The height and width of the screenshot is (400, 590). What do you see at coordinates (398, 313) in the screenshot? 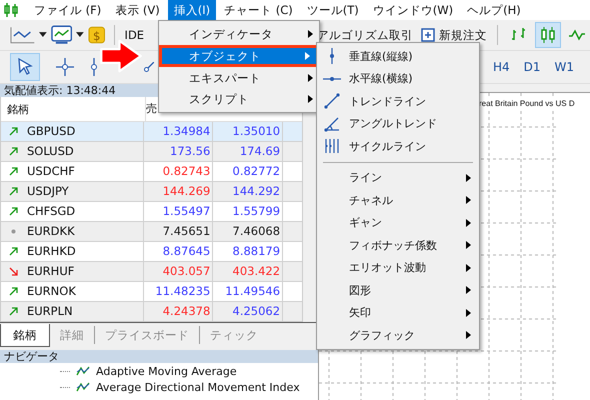
I see `menu-item: 矢印` at bounding box center [398, 313].